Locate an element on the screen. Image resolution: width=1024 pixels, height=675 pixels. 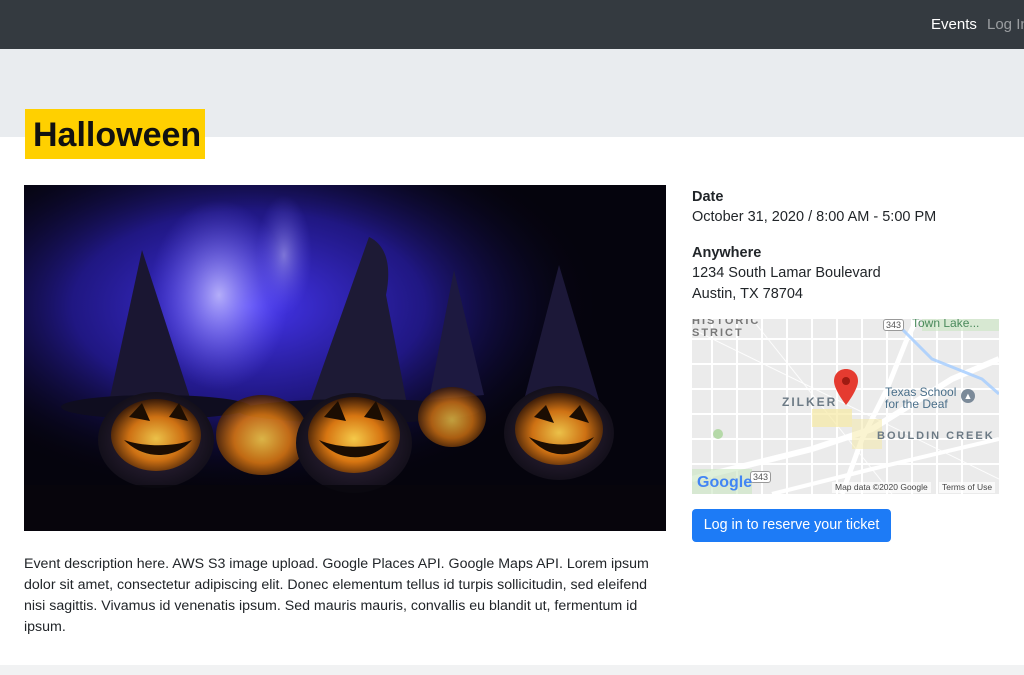
date-value: October 31, 2020 / 8:00 AM - 5:00 PM is located at coordinates (814, 217).